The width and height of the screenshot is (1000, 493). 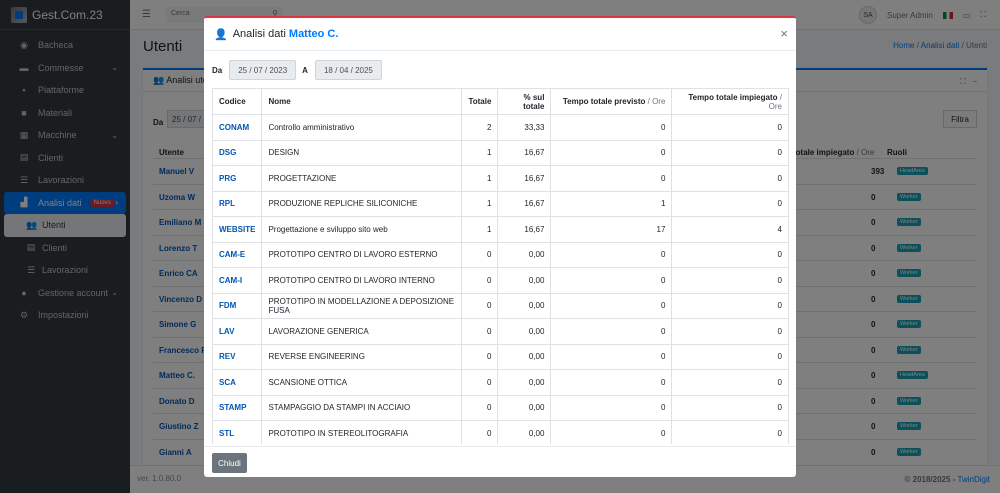 I want to click on activity-code-link: CAM-I, so click(x=237, y=280).